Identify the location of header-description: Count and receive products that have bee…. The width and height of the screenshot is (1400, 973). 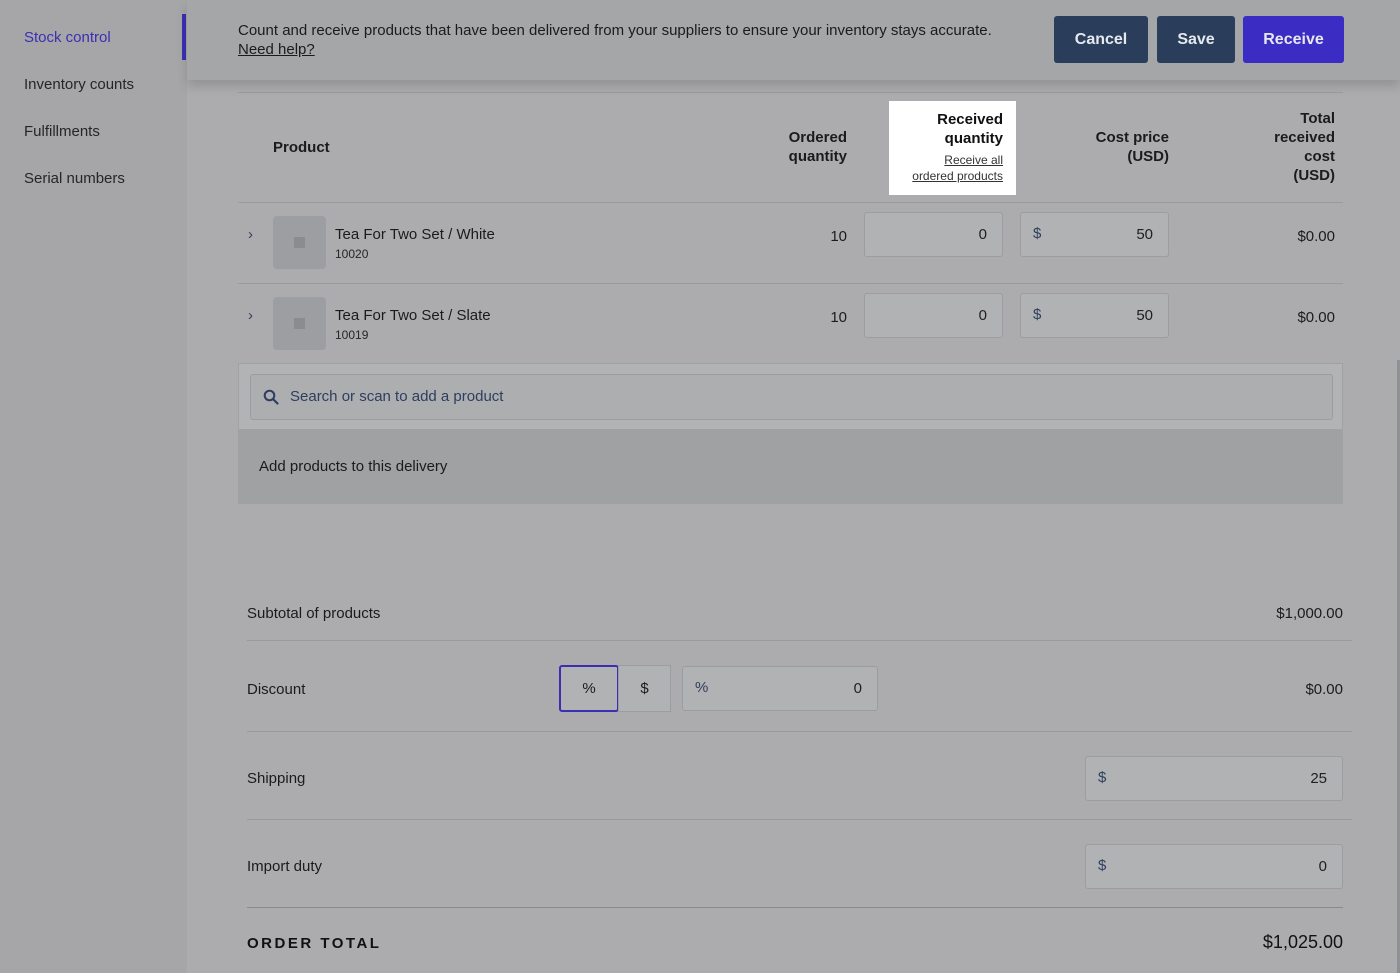
(615, 30).